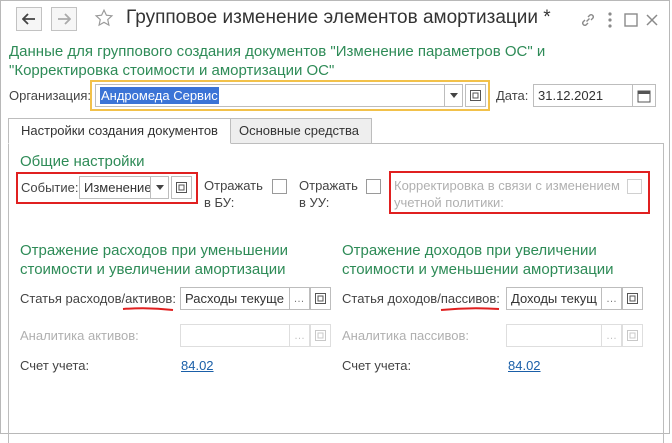 The width and height of the screenshot is (672, 443). I want to click on tab-document-settings: Настройки создания документов, so click(119, 131).